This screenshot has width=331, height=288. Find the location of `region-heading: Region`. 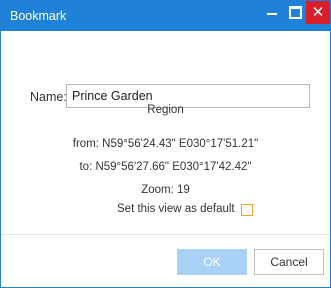

region-heading: Region is located at coordinates (165, 110).